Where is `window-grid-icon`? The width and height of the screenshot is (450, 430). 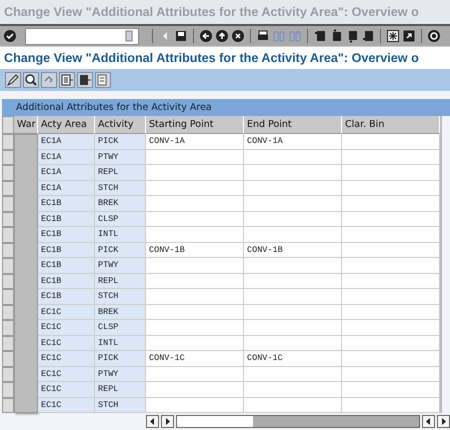 window-grid-icon is located at coordinates (393, 36).